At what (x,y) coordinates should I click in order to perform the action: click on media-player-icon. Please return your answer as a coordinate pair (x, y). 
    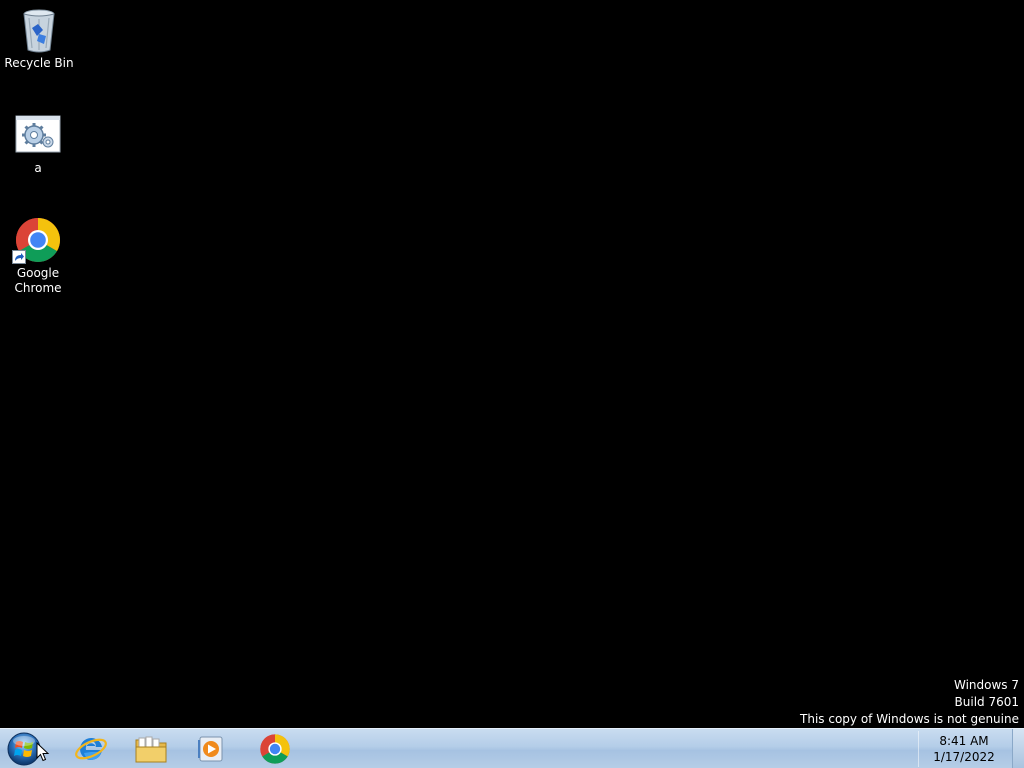
    Looking at the image, I should click on (210, 749).